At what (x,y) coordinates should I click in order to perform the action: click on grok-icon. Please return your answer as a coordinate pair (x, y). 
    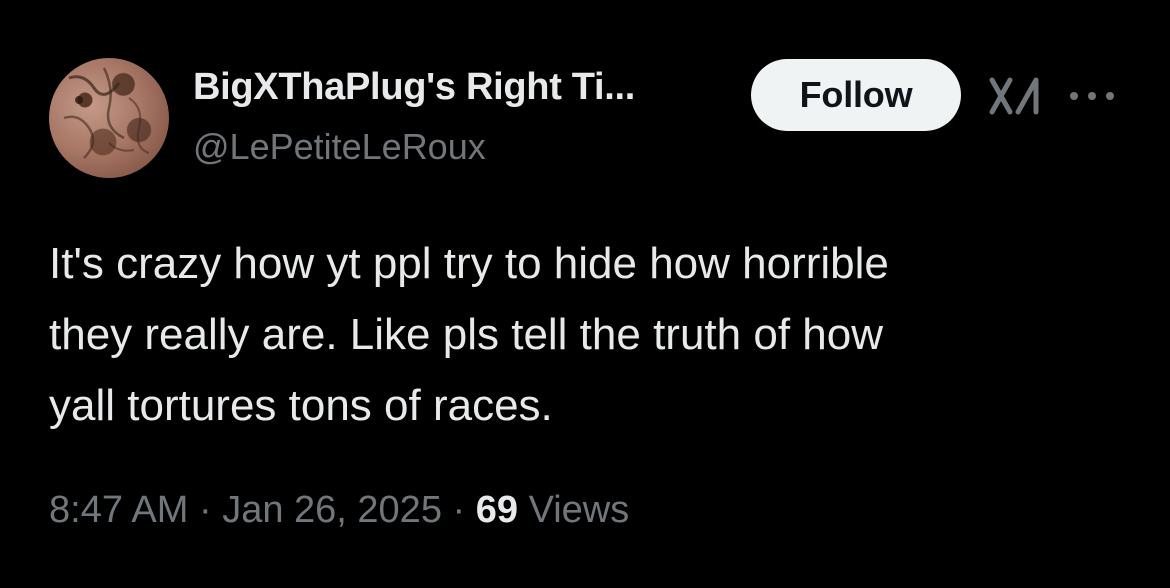
    Looking at the image, I should click on (1016, 96).